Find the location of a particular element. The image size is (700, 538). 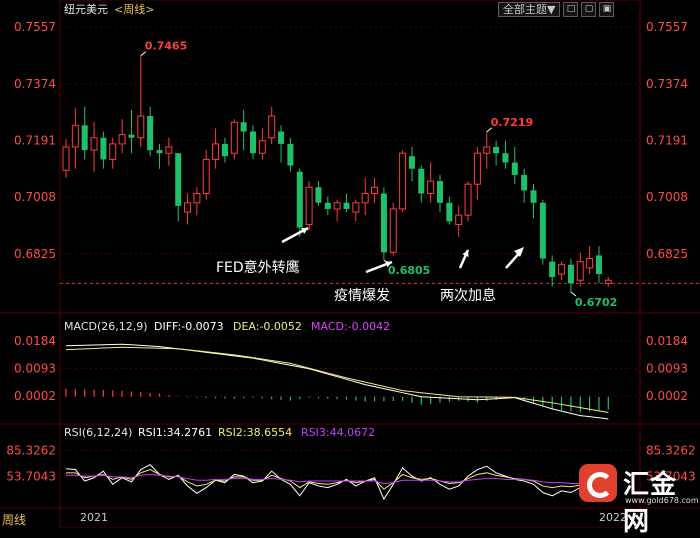

watermark-url: www.gold678.com is located at coordinates (662, 500).